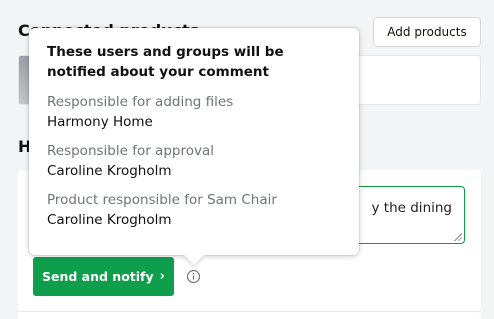  Describe the element at coordinates (427, 32) in the screenshot. I see `add-products-button: Add products` at that location.